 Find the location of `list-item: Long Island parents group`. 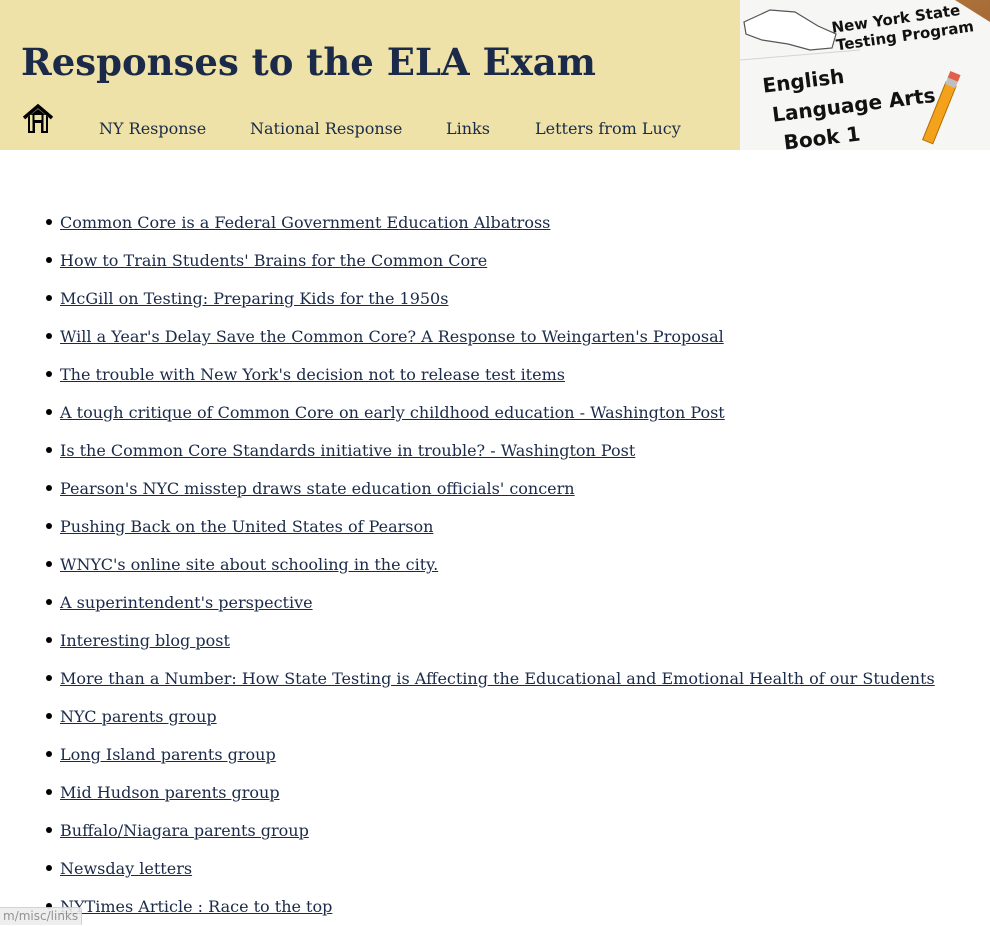

list-item: Long Island parents group is located at coordinates (495, 755).